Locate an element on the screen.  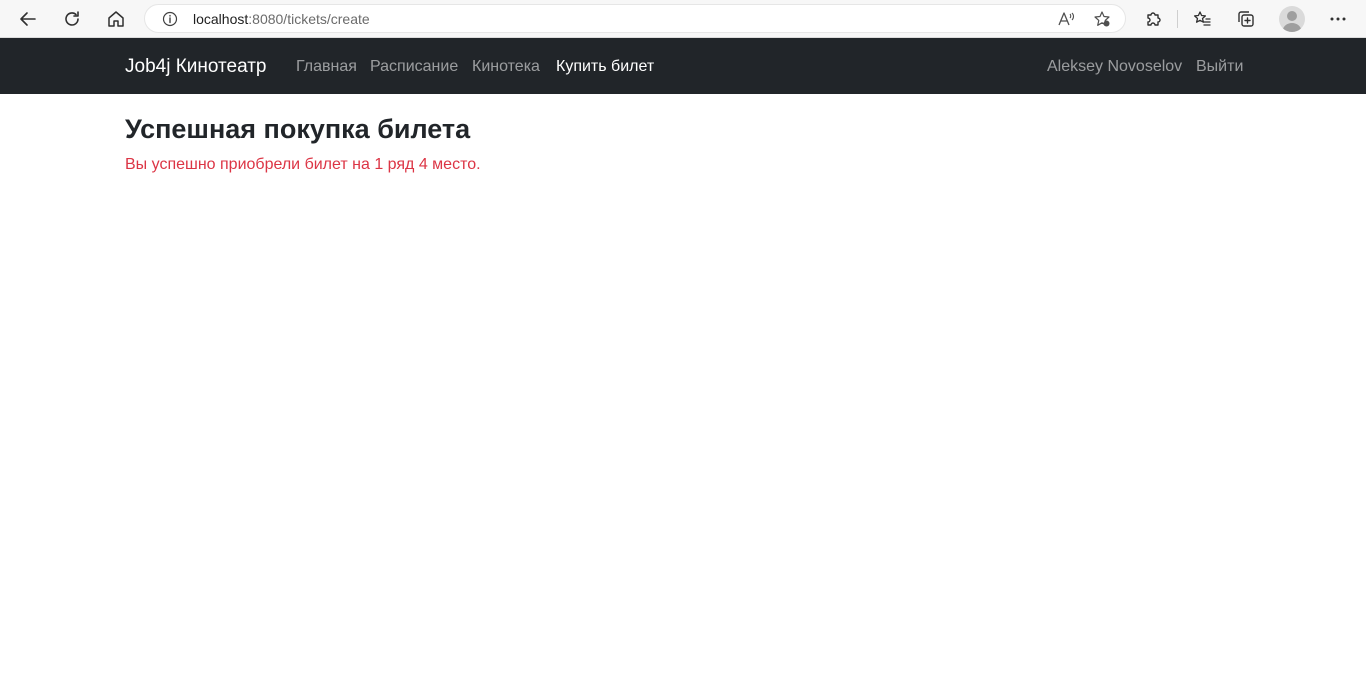
puzzle-icon is located at coordinates (1154, 19).